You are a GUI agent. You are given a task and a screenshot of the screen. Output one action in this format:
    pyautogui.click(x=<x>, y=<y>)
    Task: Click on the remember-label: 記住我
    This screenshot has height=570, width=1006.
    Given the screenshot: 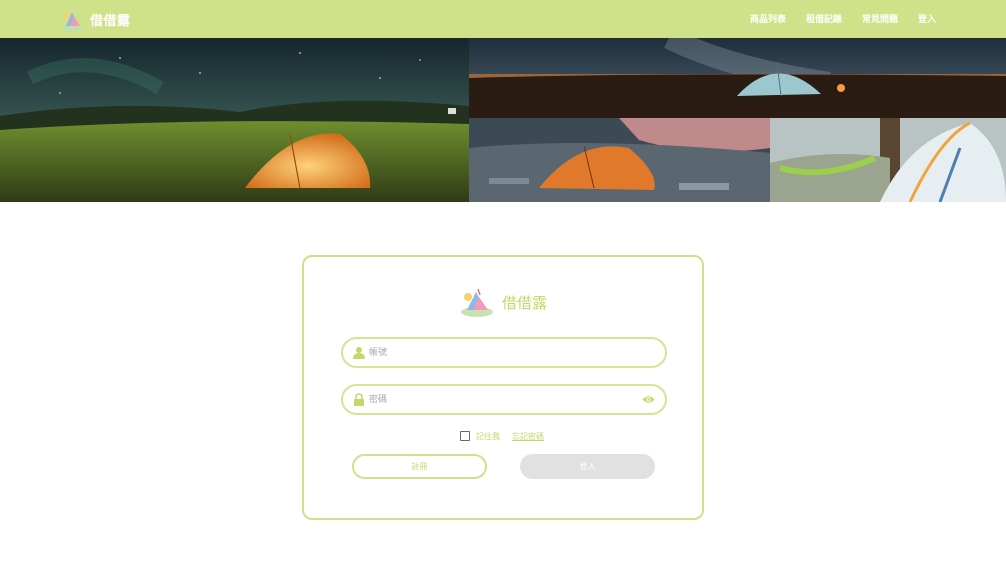 What is the action you would take?
    pyautogui.click(x=488, y=436)
    